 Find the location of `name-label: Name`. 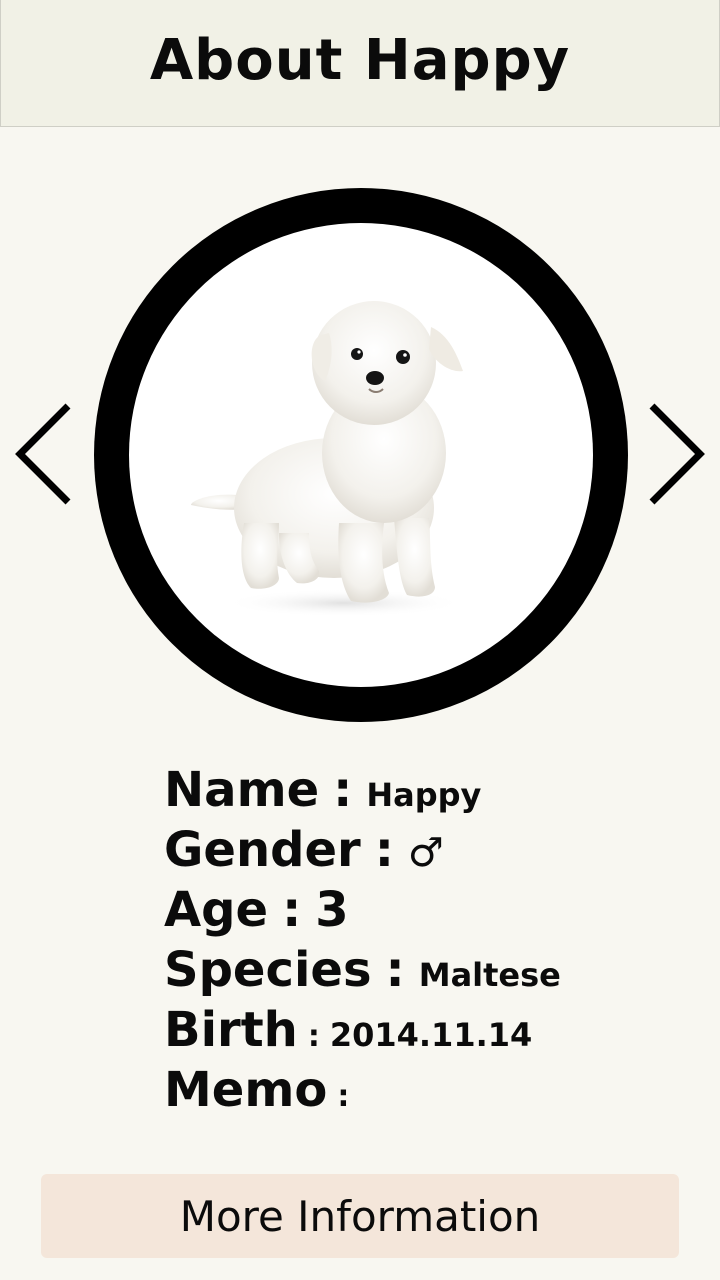

name-label: Name is located at coordinates (242, 790).